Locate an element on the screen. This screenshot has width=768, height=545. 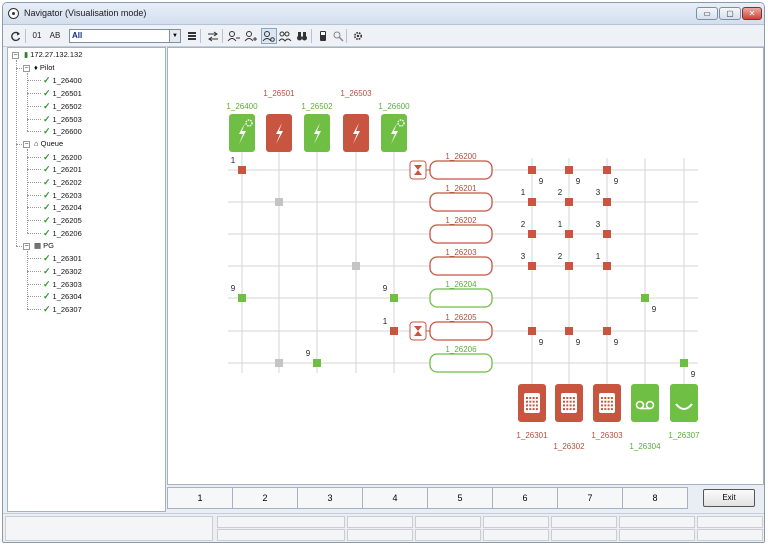
tab-7: 7 is located at coordinates (590, 498).